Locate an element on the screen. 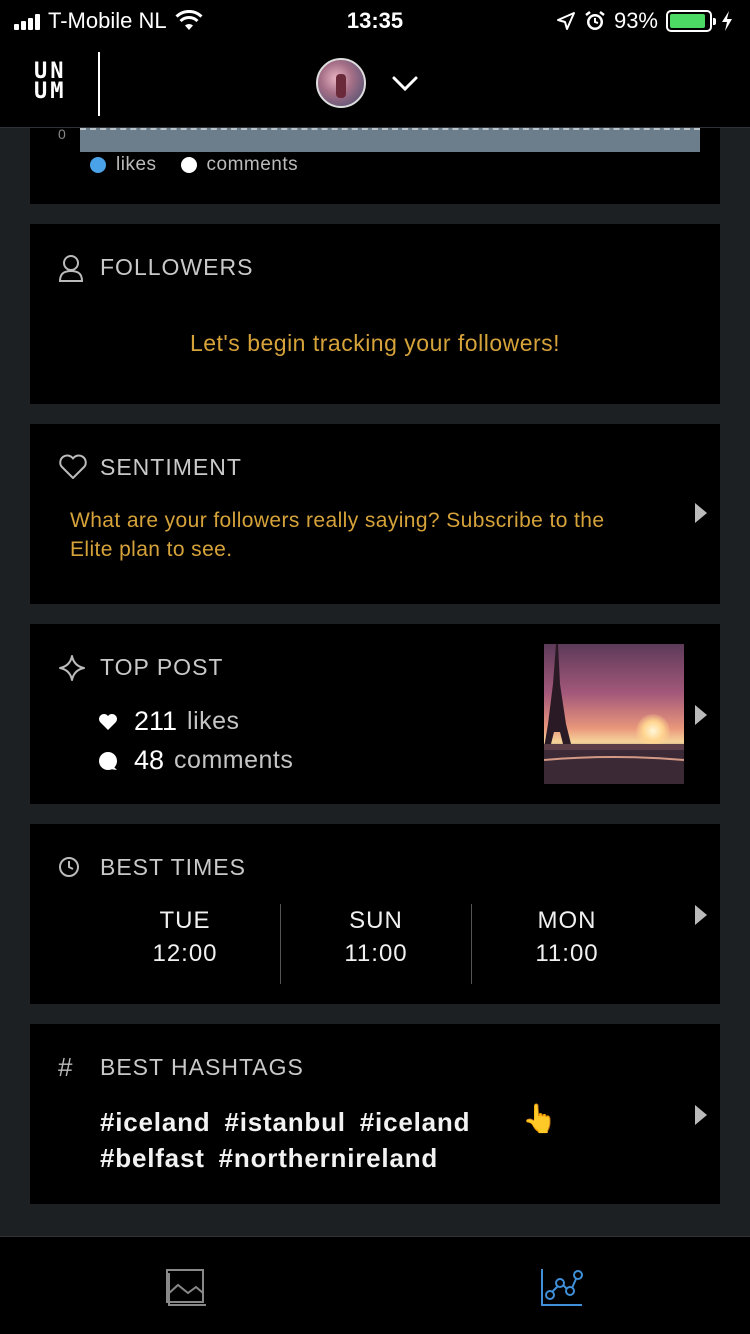 This screenshot has height=1334, width=750. logo-bottom: UM is located at coordinates (50, 91).